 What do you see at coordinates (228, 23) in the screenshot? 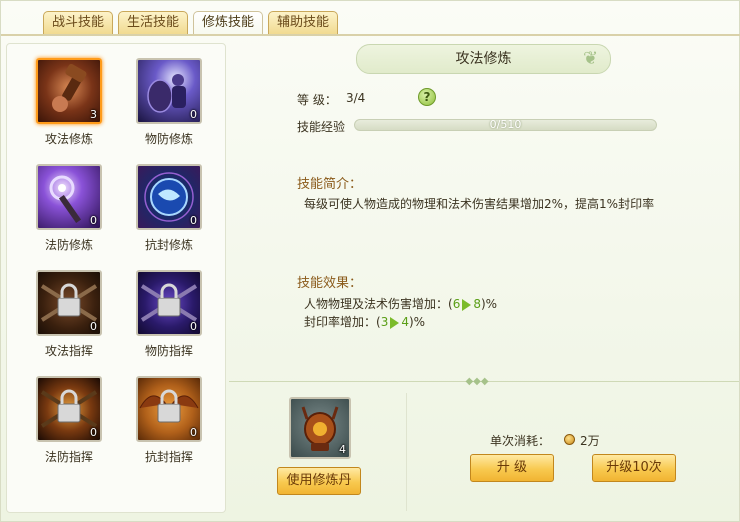
I see `tab-cultivation-skills: 修炼技能` at bounding box center [228, 23].